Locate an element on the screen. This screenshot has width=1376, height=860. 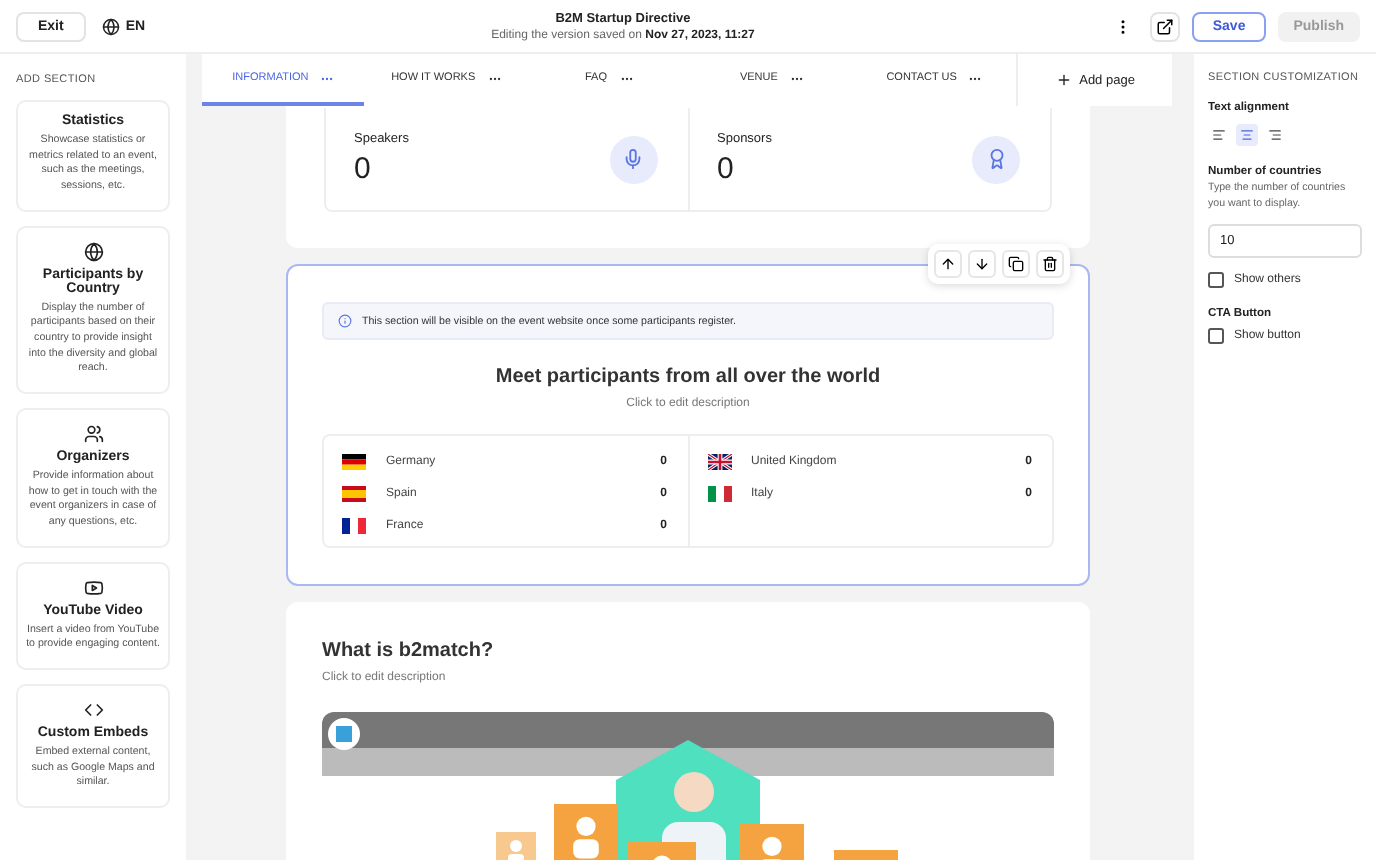
align-center-icon is located at coordinates (1247, 135).